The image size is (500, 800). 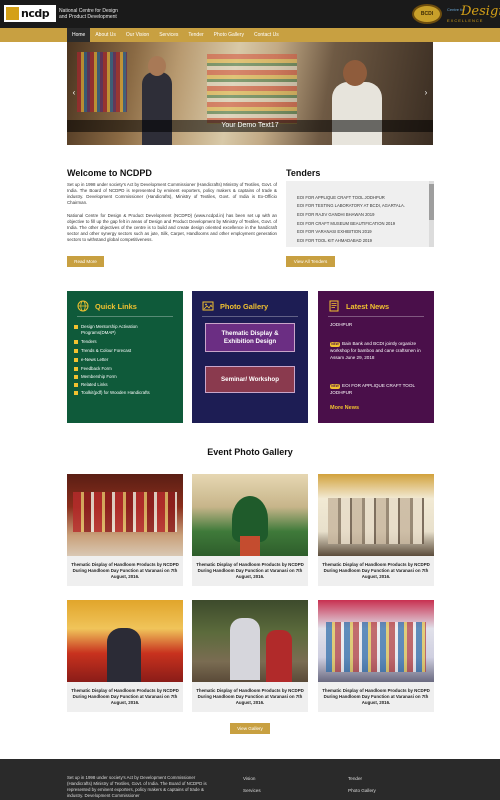 I want to click on logo-mark: ncdp, so click(x=30, y=13).